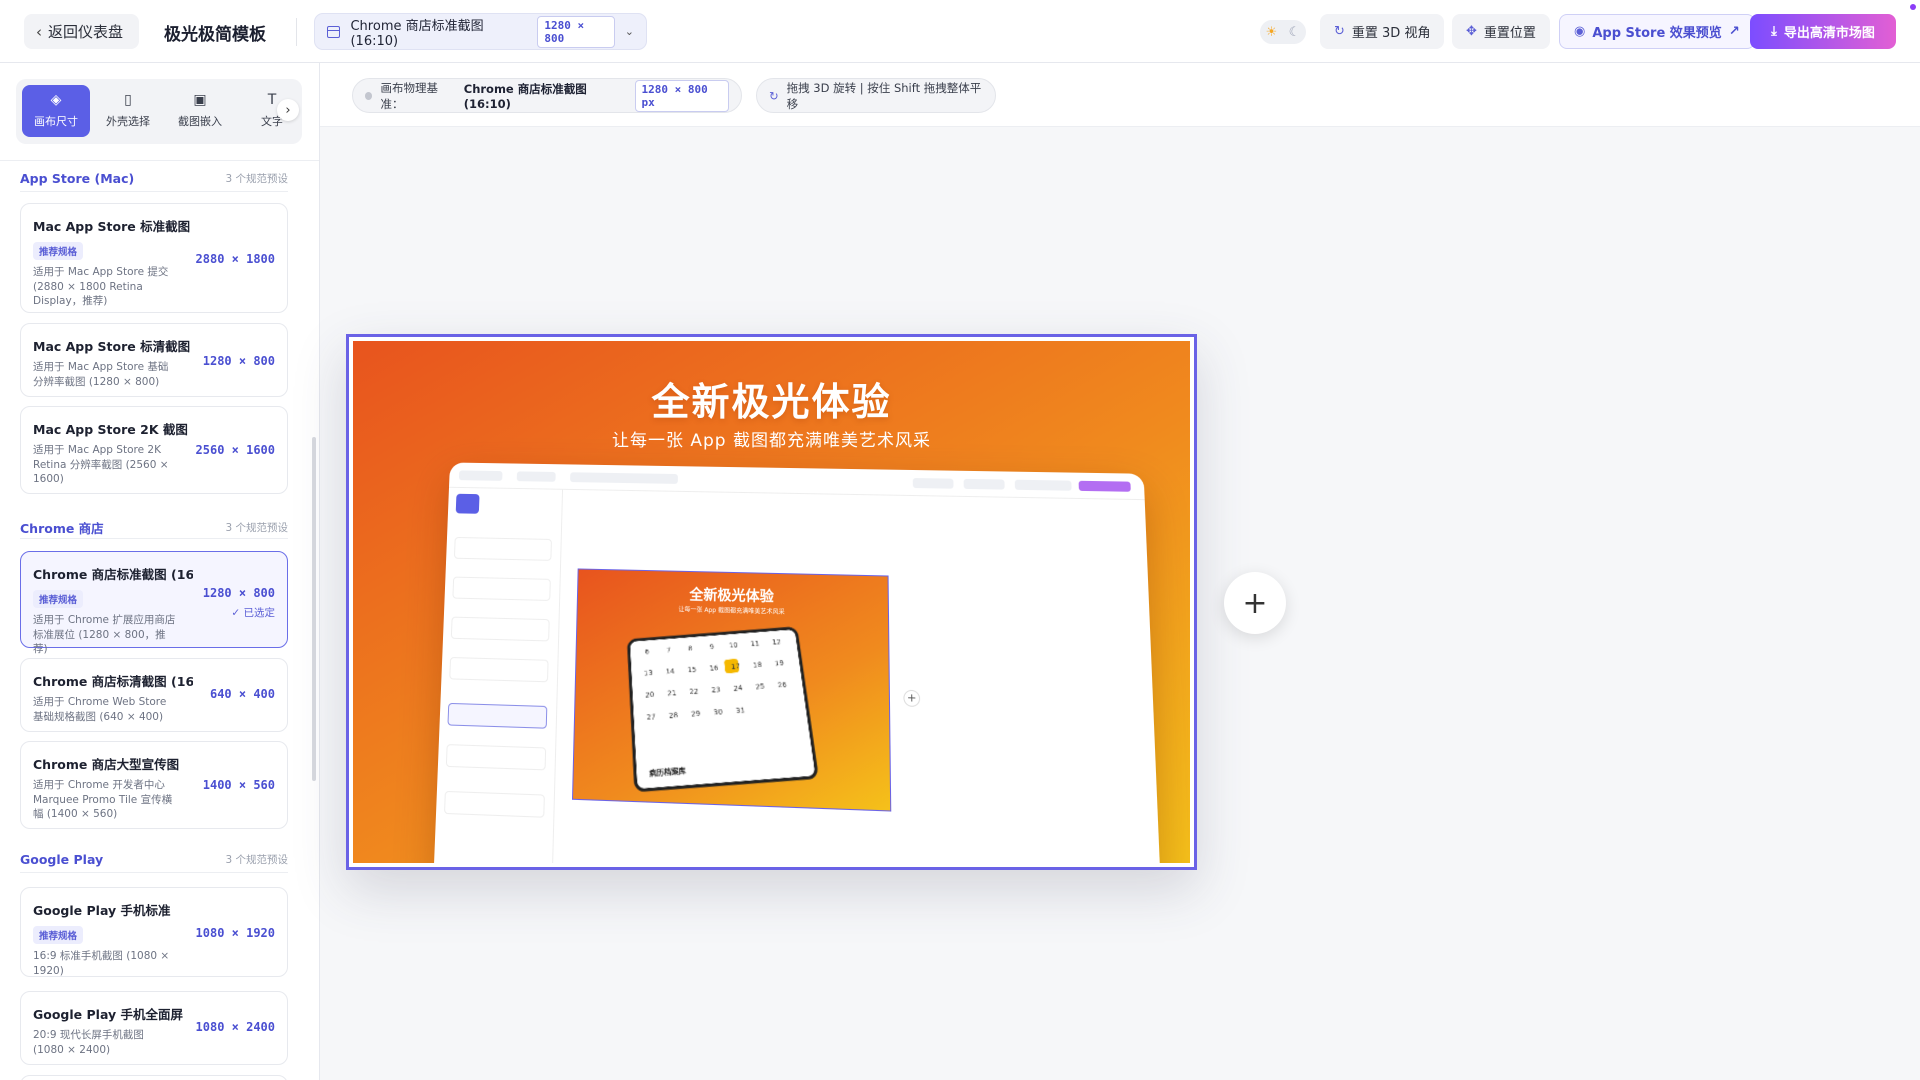 The height and width of the screenshot is (1080, 1920). I want to click on layers-icon: ◈, so click(56, 100).